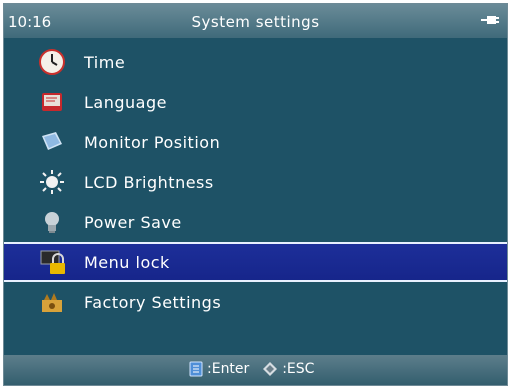  What do you see at coordinates (255, 222) in the screenshot?
I see `menu-item-power-save: Power Save` at bounding box center [255, 222].